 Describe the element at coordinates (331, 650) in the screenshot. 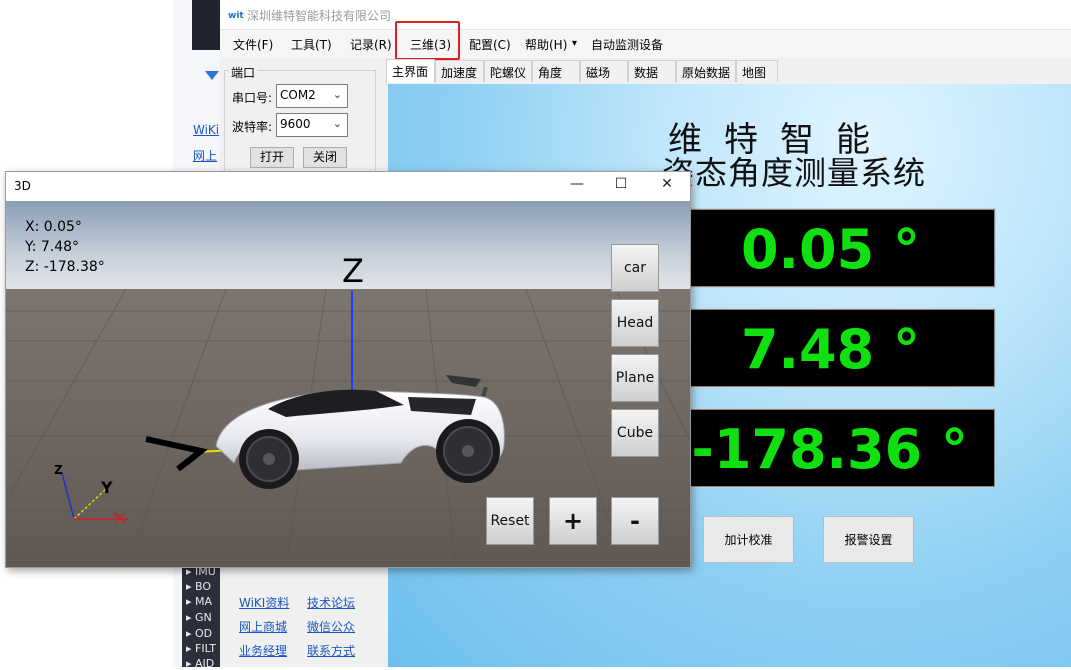

I see `link-contact: 联系方式` at that location.